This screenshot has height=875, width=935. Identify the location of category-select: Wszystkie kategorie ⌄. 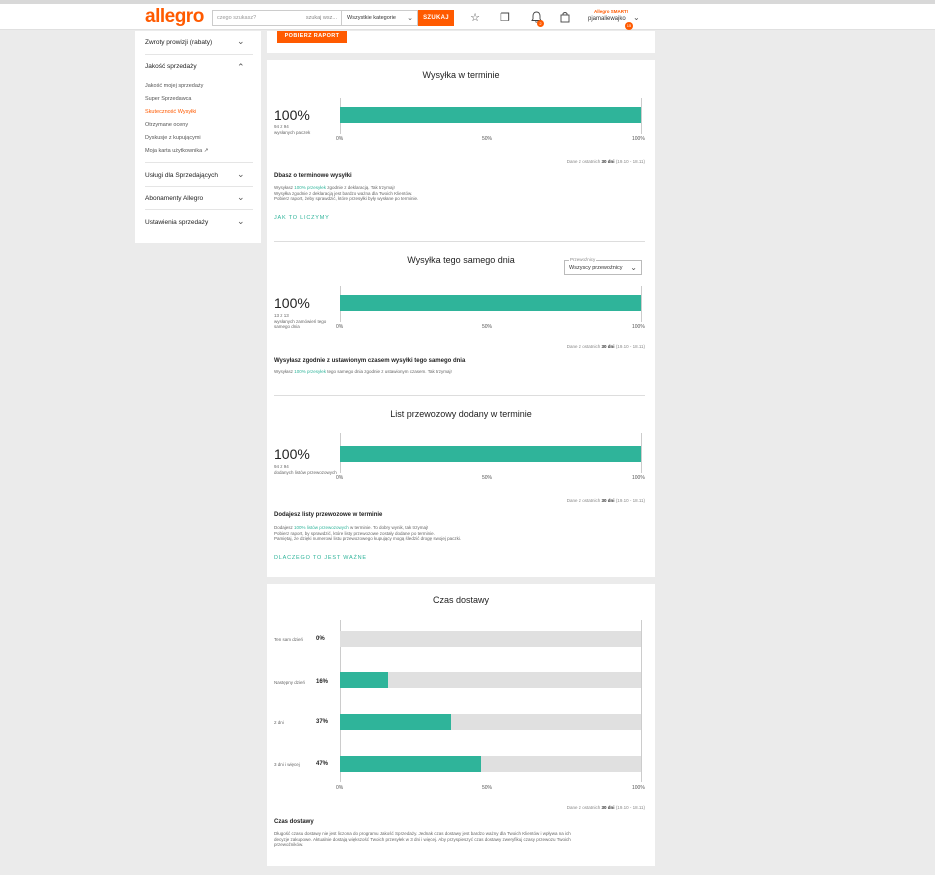
(380, 18).